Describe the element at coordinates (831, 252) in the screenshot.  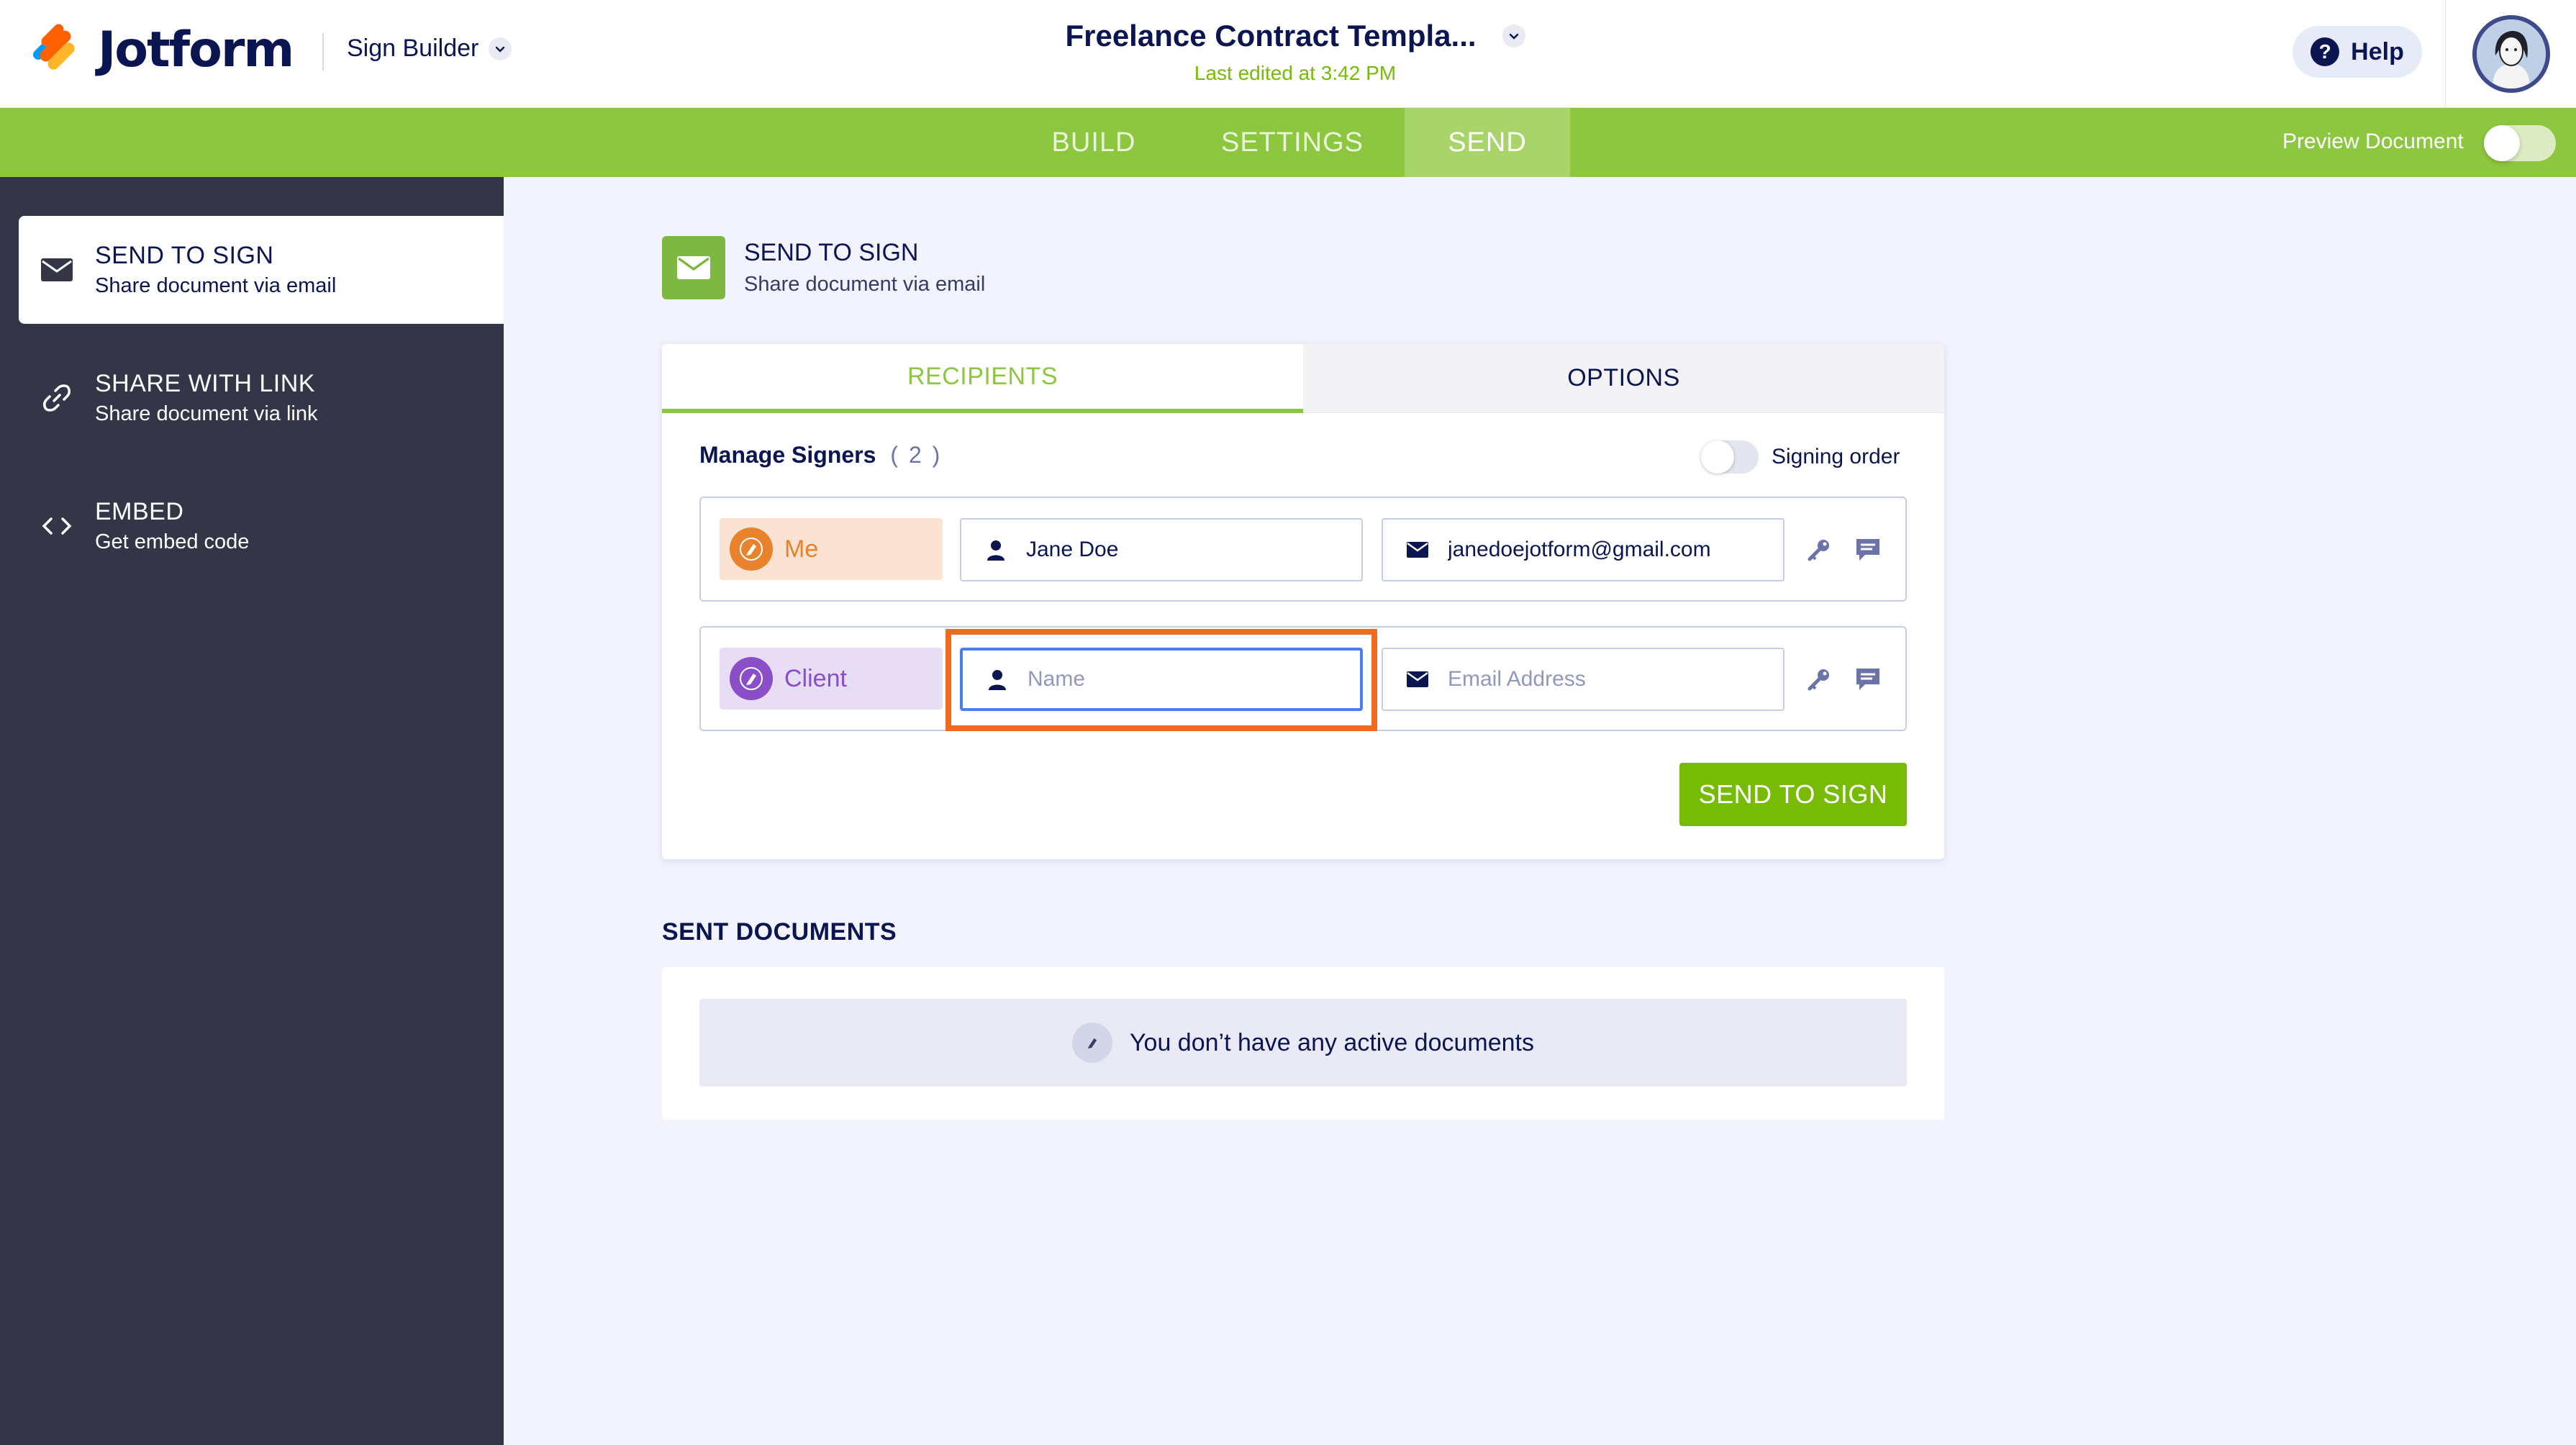
I see `section-title: SEND TO SIGN` at that location.